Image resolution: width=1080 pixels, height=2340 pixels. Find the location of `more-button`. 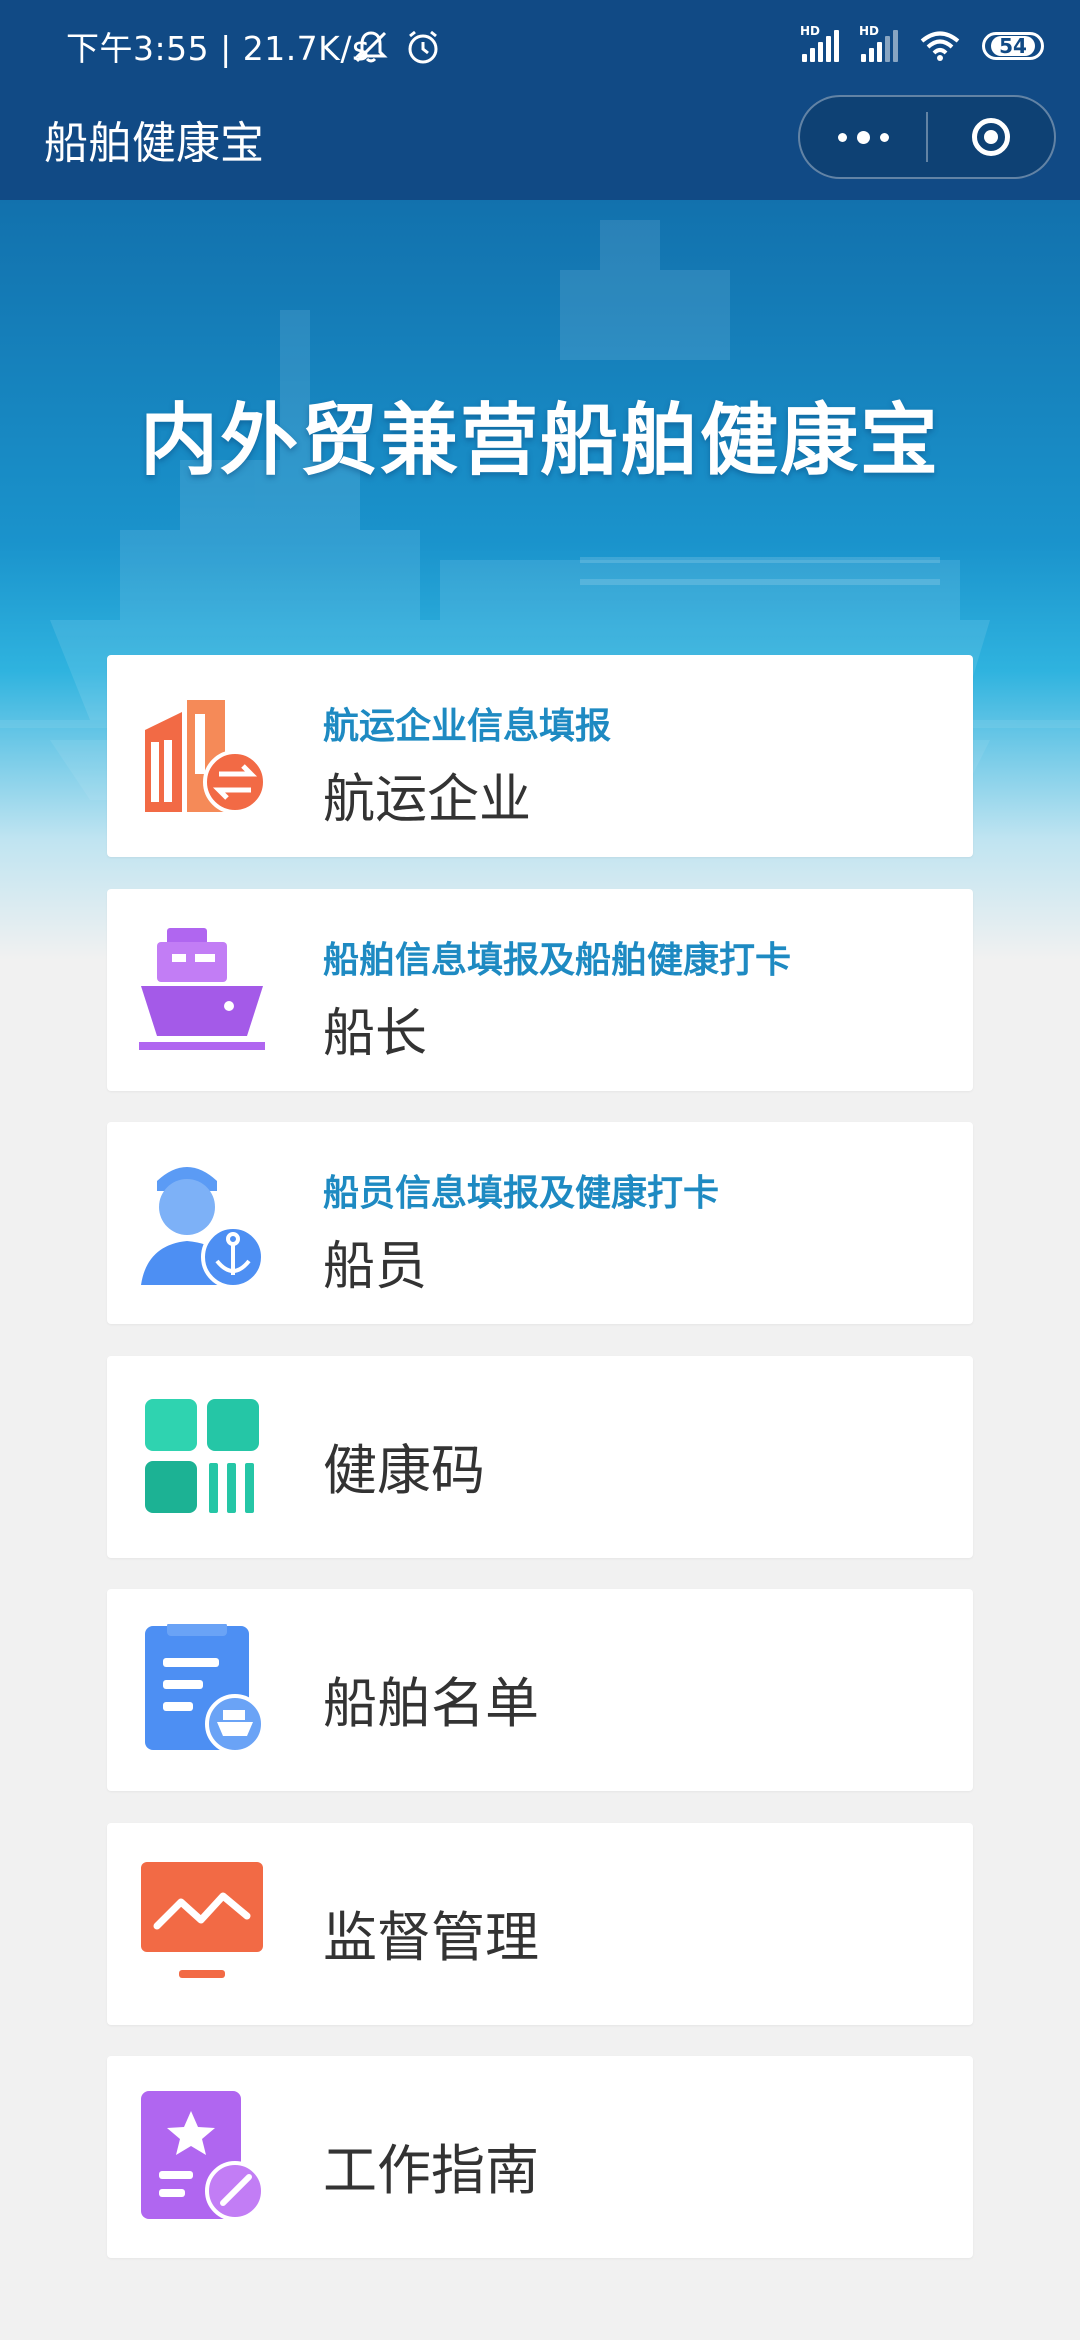

more-button is located at coordinates (863, 137).